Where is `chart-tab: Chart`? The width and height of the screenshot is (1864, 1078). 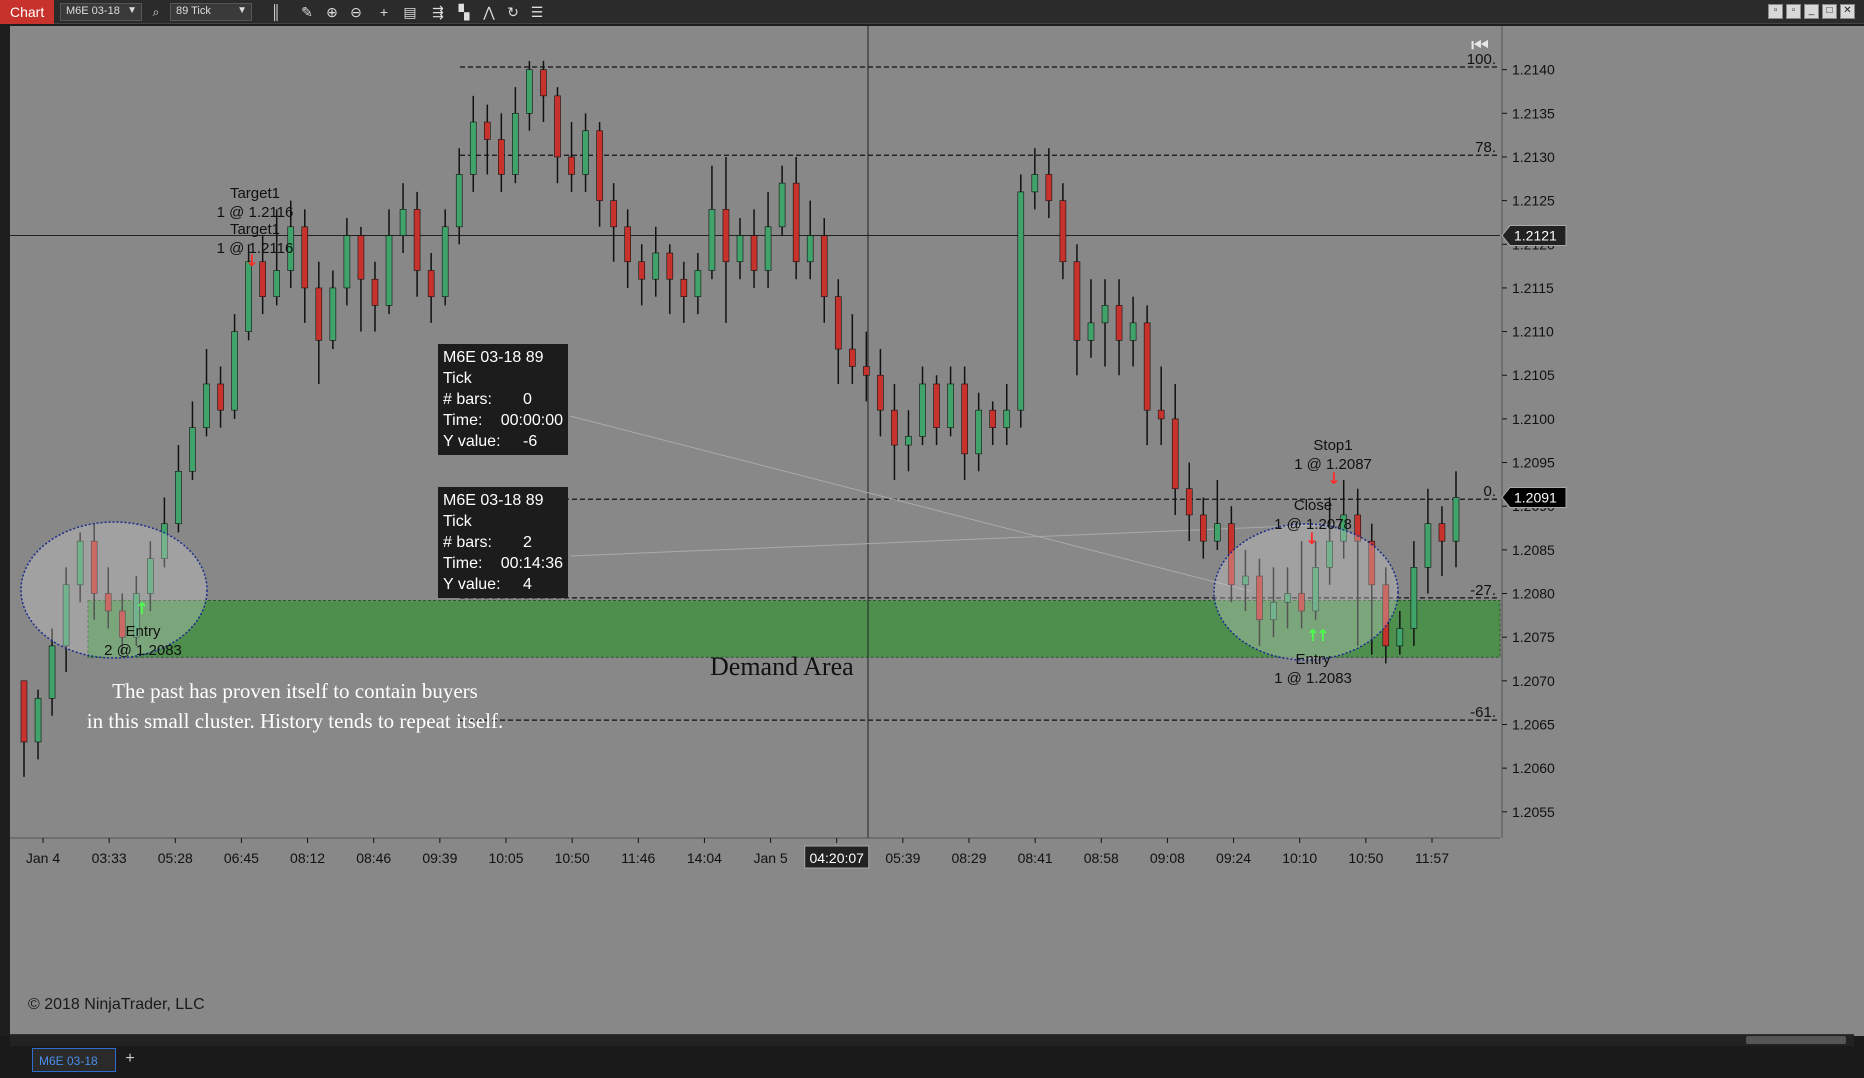 chart-tab: Chart is located at coordinates (27, 12).